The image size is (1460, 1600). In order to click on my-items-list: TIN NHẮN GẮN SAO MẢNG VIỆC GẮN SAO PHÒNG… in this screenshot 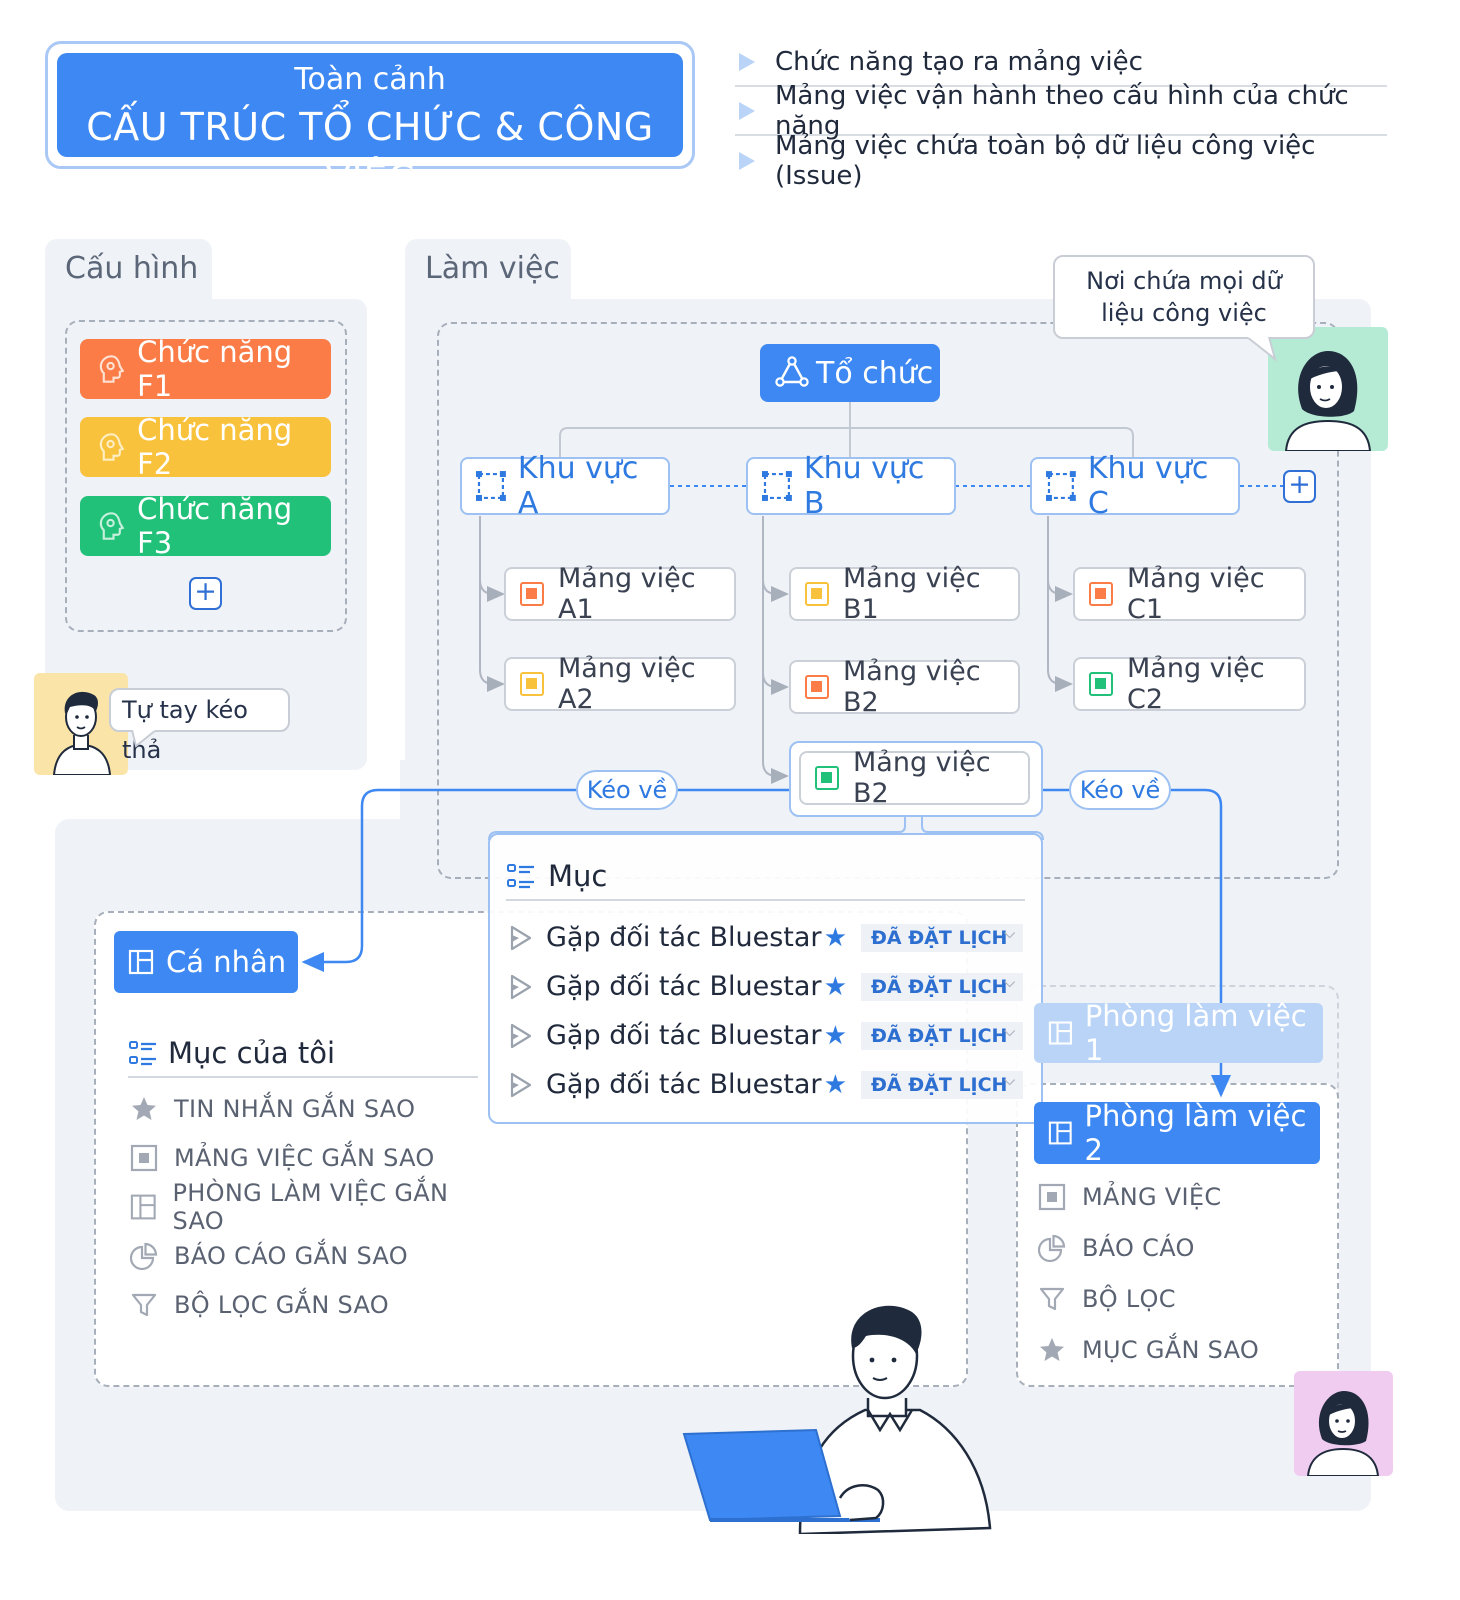, I will do `click(310, 1206)`.